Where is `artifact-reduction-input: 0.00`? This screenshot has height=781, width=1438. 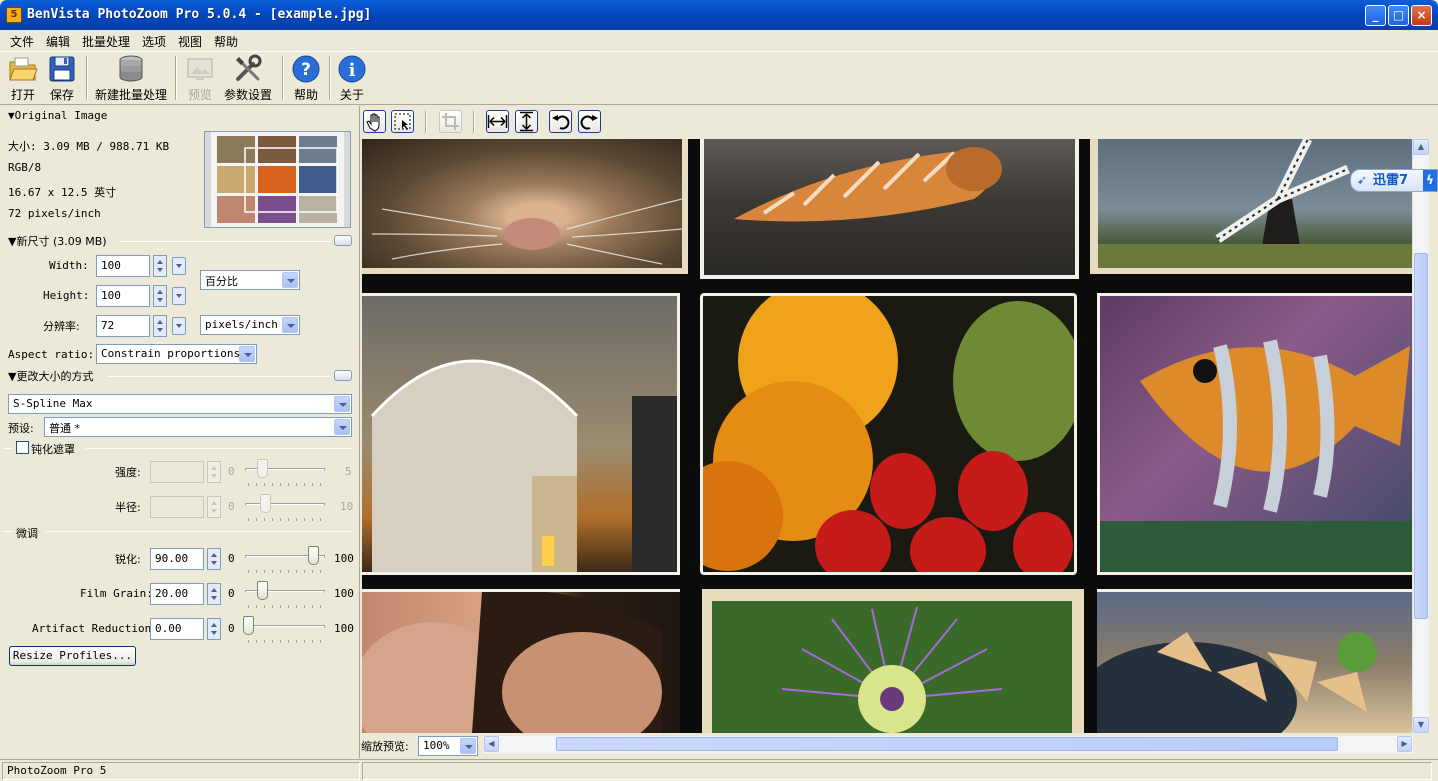 artifact-reduction-input: 0.00 is located at coordinates (177, 629).